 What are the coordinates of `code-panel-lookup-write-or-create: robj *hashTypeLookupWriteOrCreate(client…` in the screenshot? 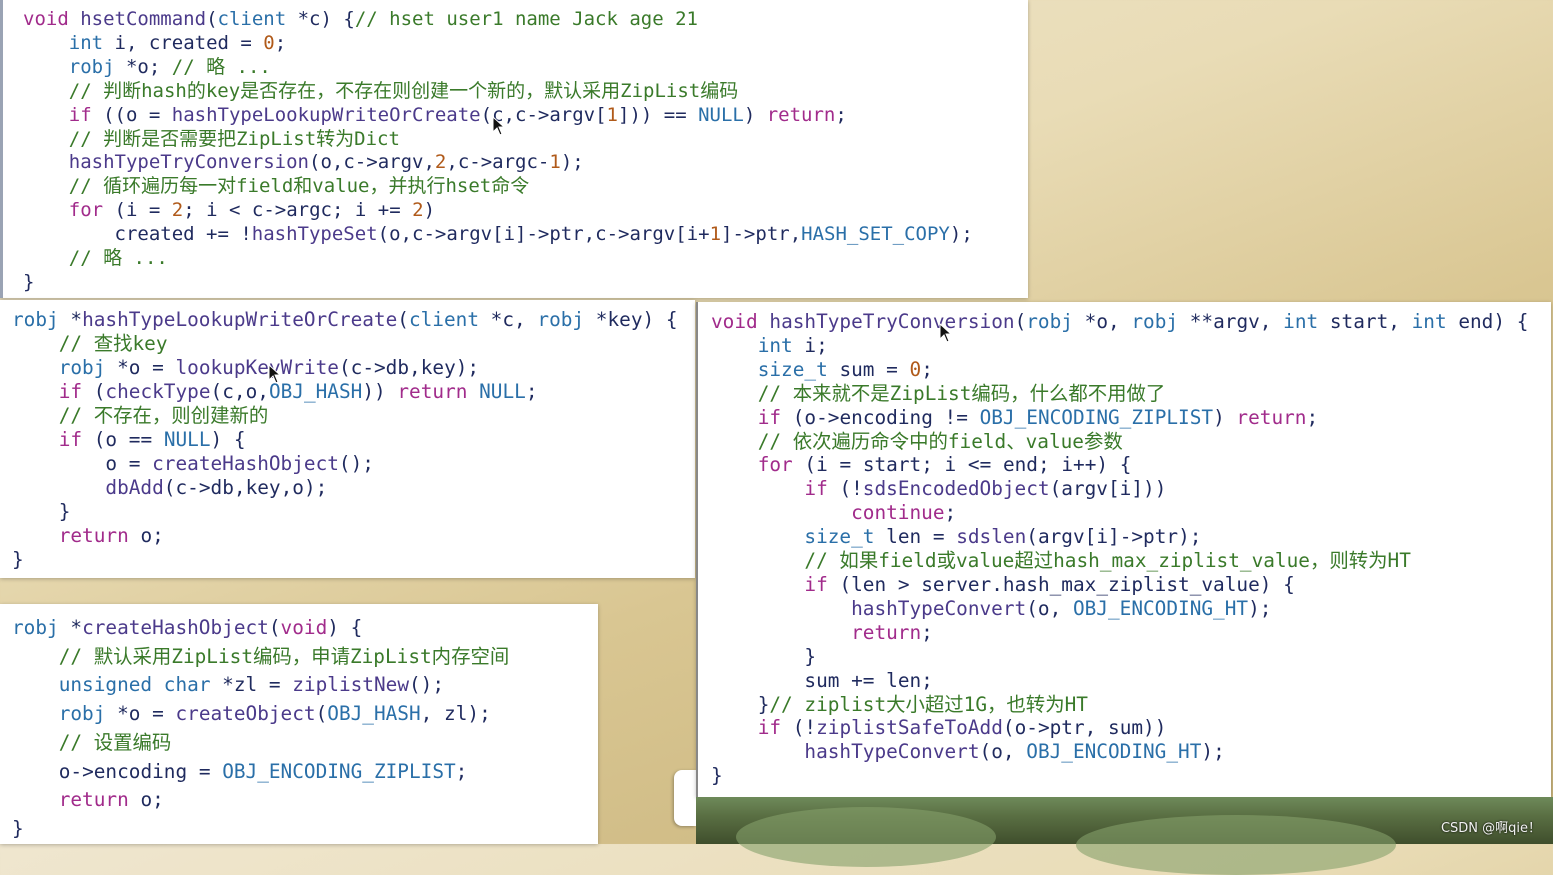 It's located at (347, 439).